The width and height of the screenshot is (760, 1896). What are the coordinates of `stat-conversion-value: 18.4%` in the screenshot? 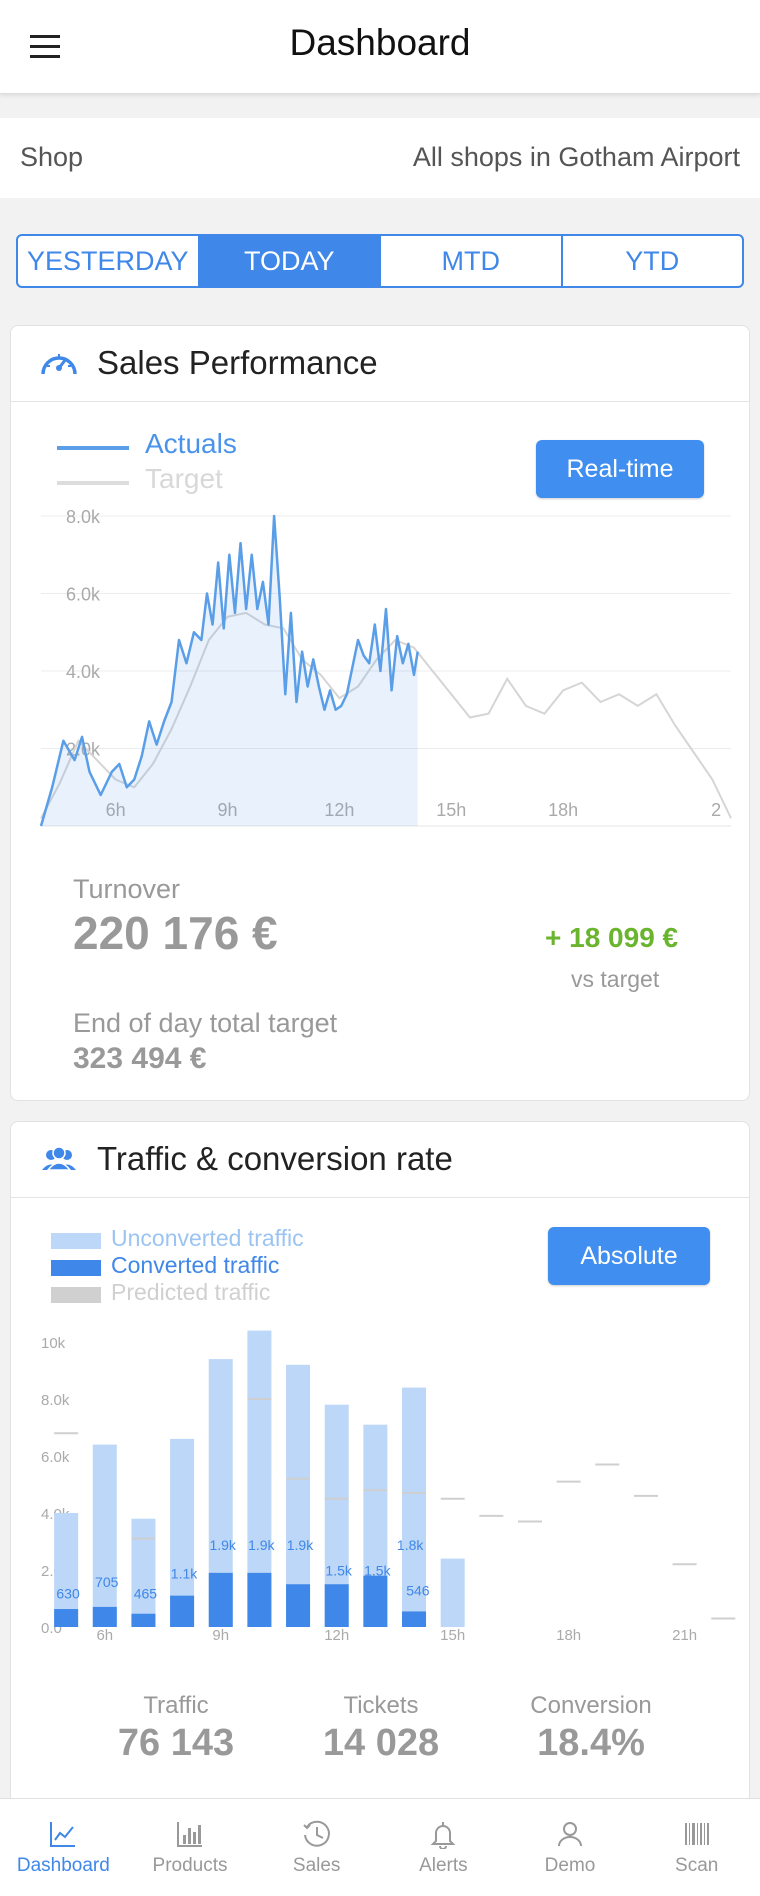 It's located at (591, 1743).